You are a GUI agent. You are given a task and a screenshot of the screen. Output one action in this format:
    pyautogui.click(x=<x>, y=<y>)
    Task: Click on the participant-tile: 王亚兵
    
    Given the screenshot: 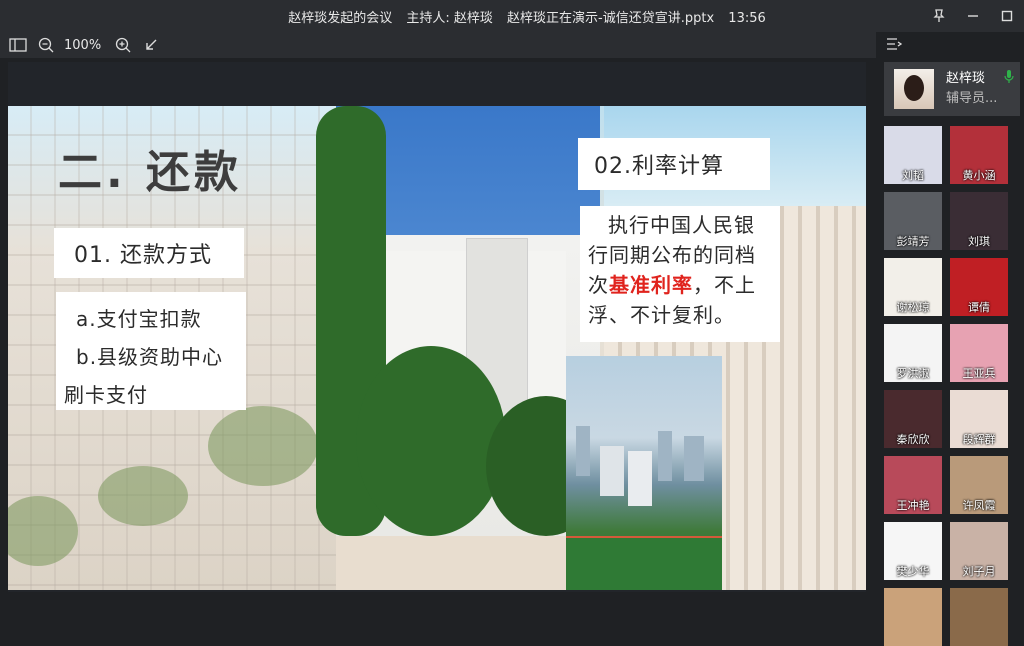 What is the action you would take?
    pyautogui.click(x=979, y=353)
    